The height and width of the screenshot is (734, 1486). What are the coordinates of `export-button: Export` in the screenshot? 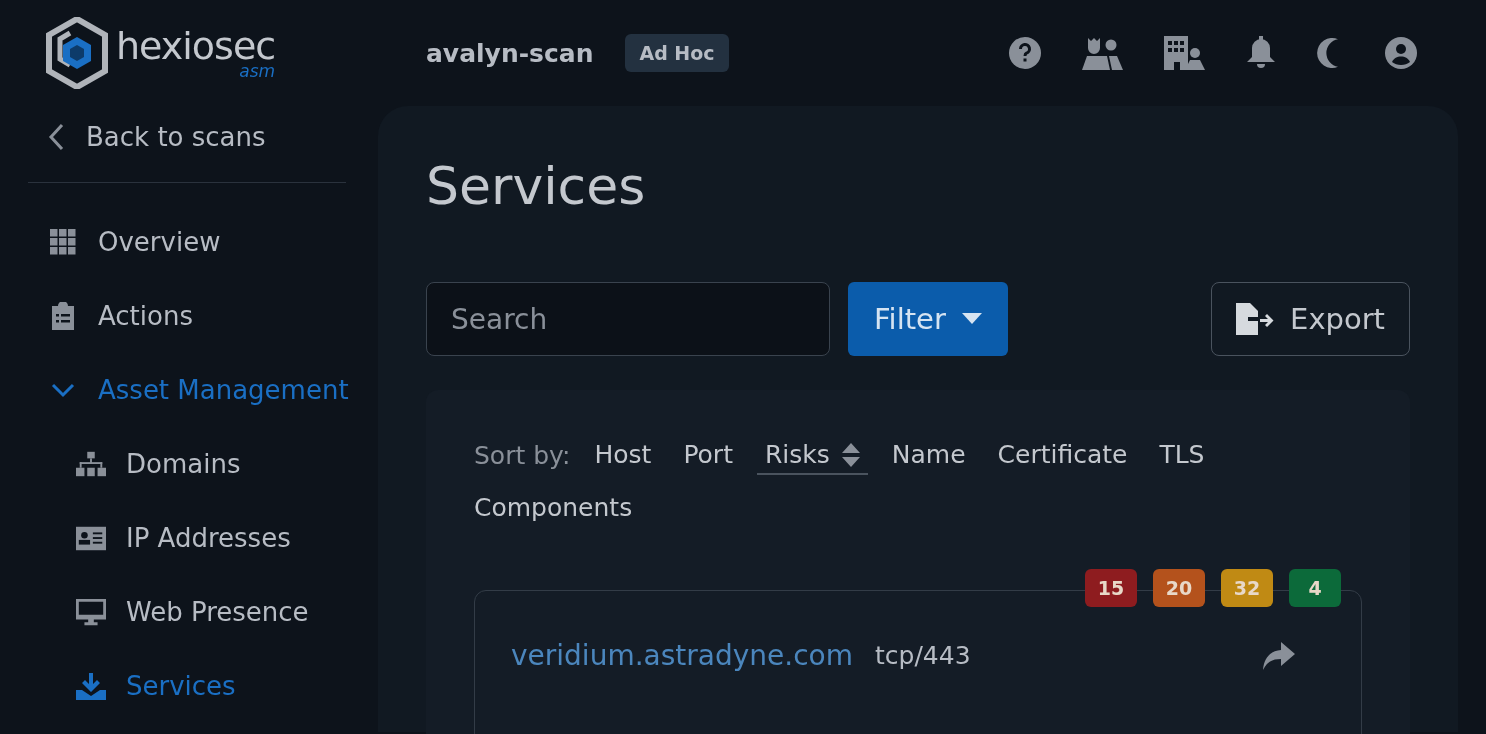 It's located at (1310, 319).